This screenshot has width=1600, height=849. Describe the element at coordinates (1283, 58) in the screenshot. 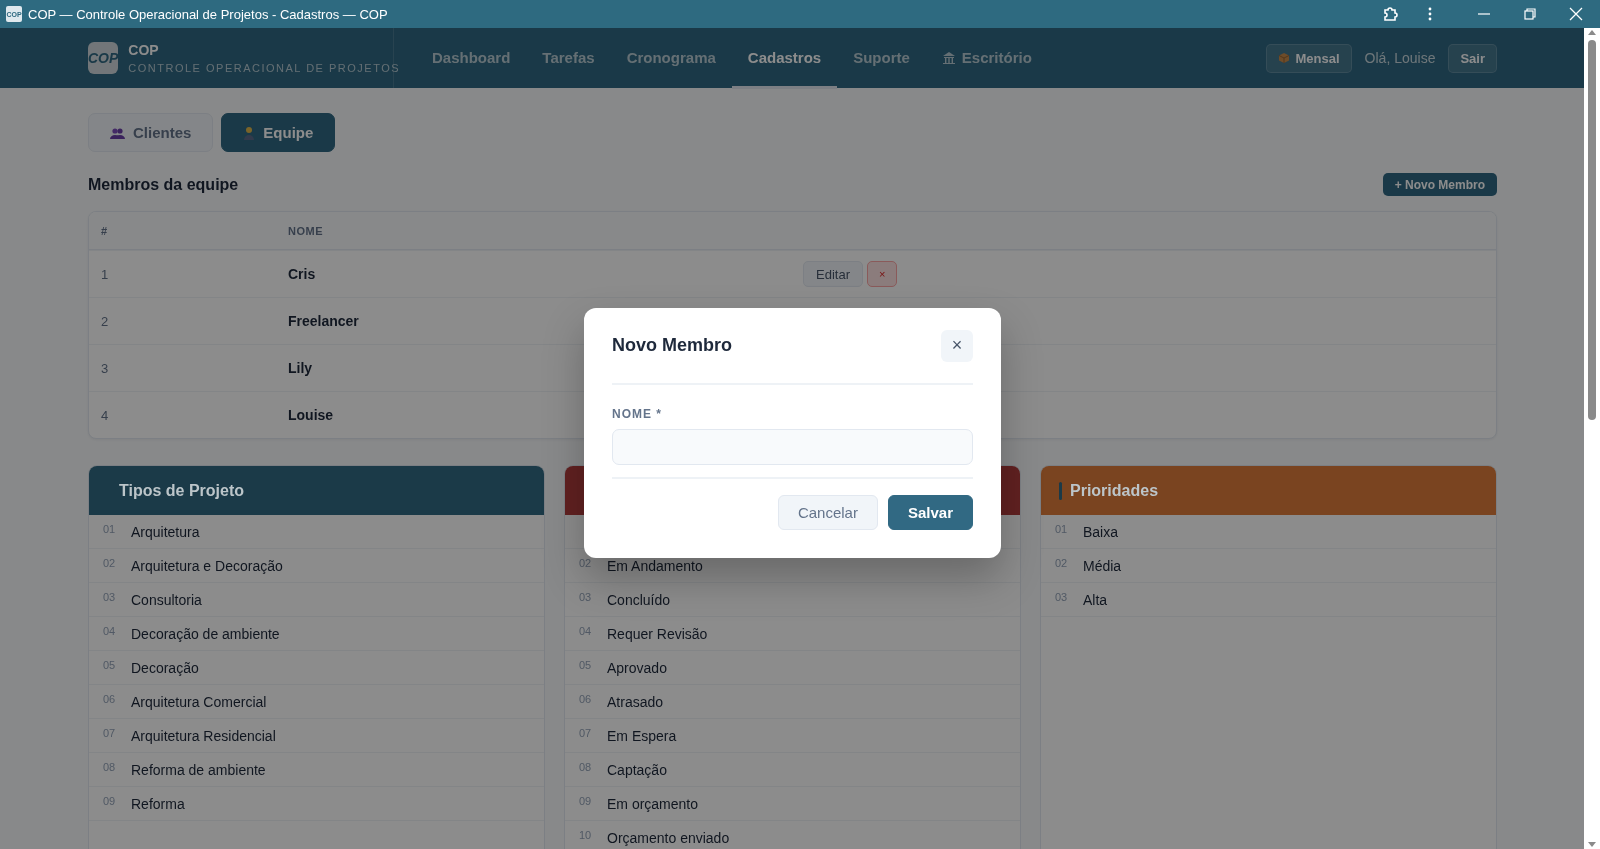

I see `box-icon` at that location.